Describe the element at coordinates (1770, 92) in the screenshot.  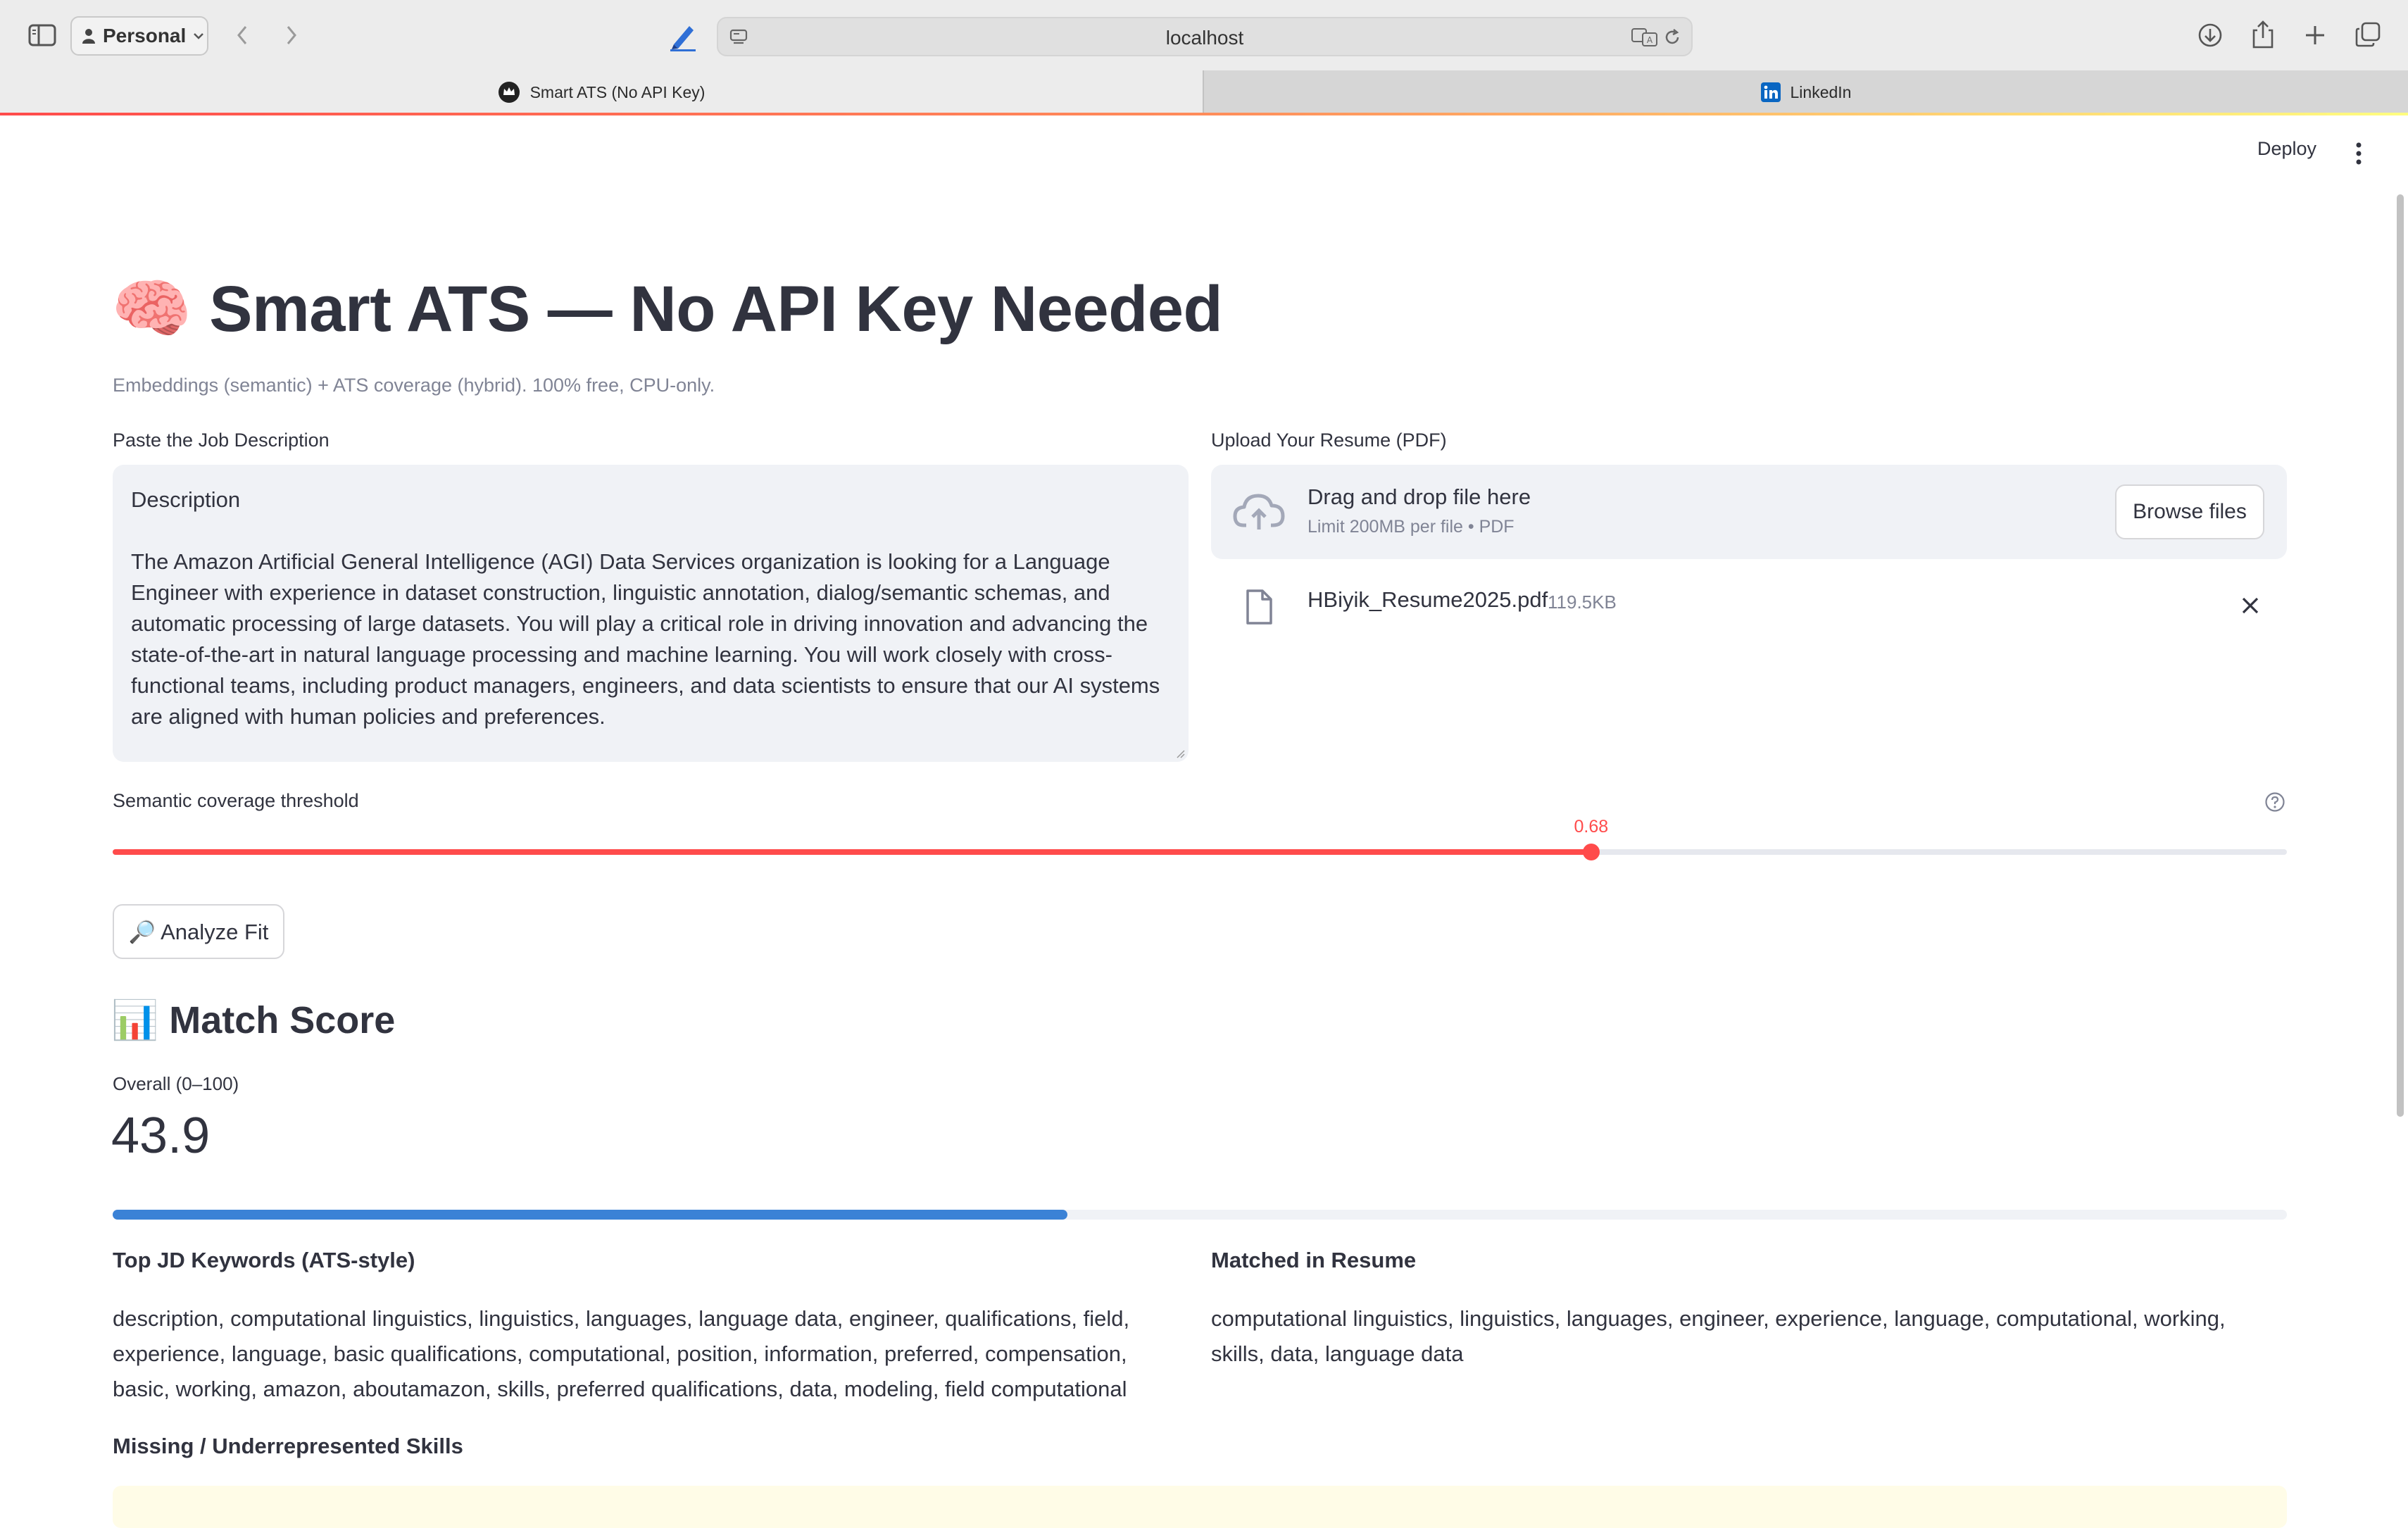
I see `linkedin-icon` at that location.